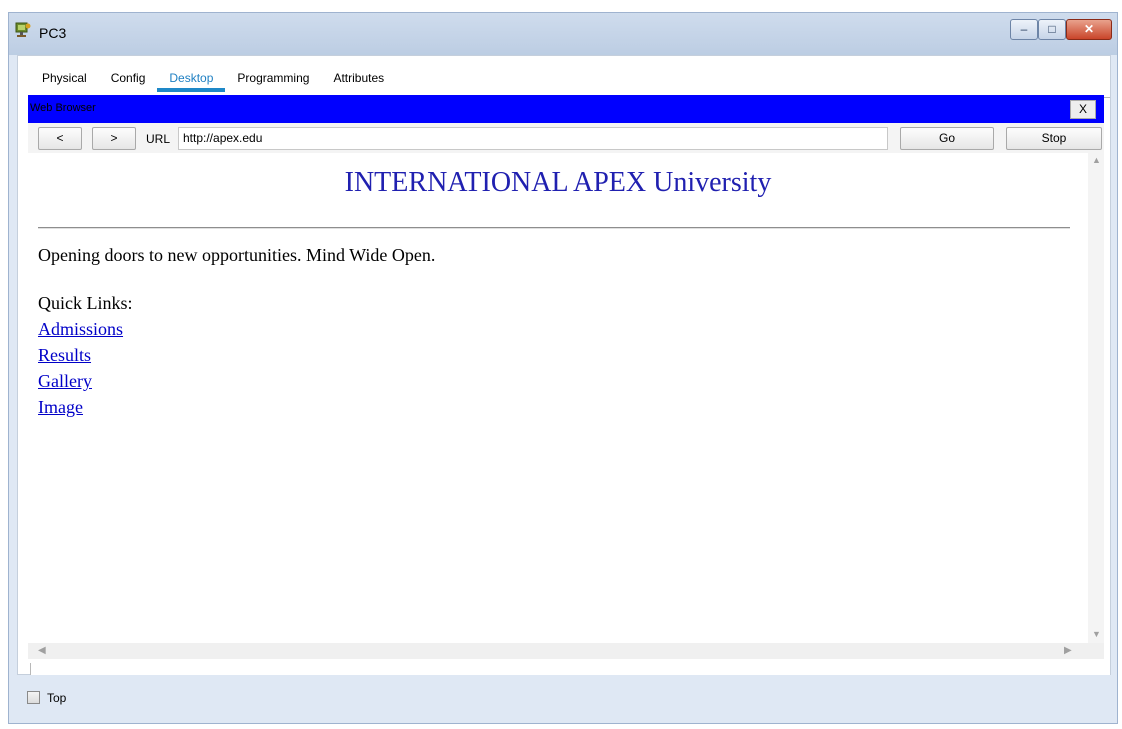 The width and height of the screenshot is (1122, 729). I want to click on horizontal-scrollbar: ◀ ▶, so click(566, 651).